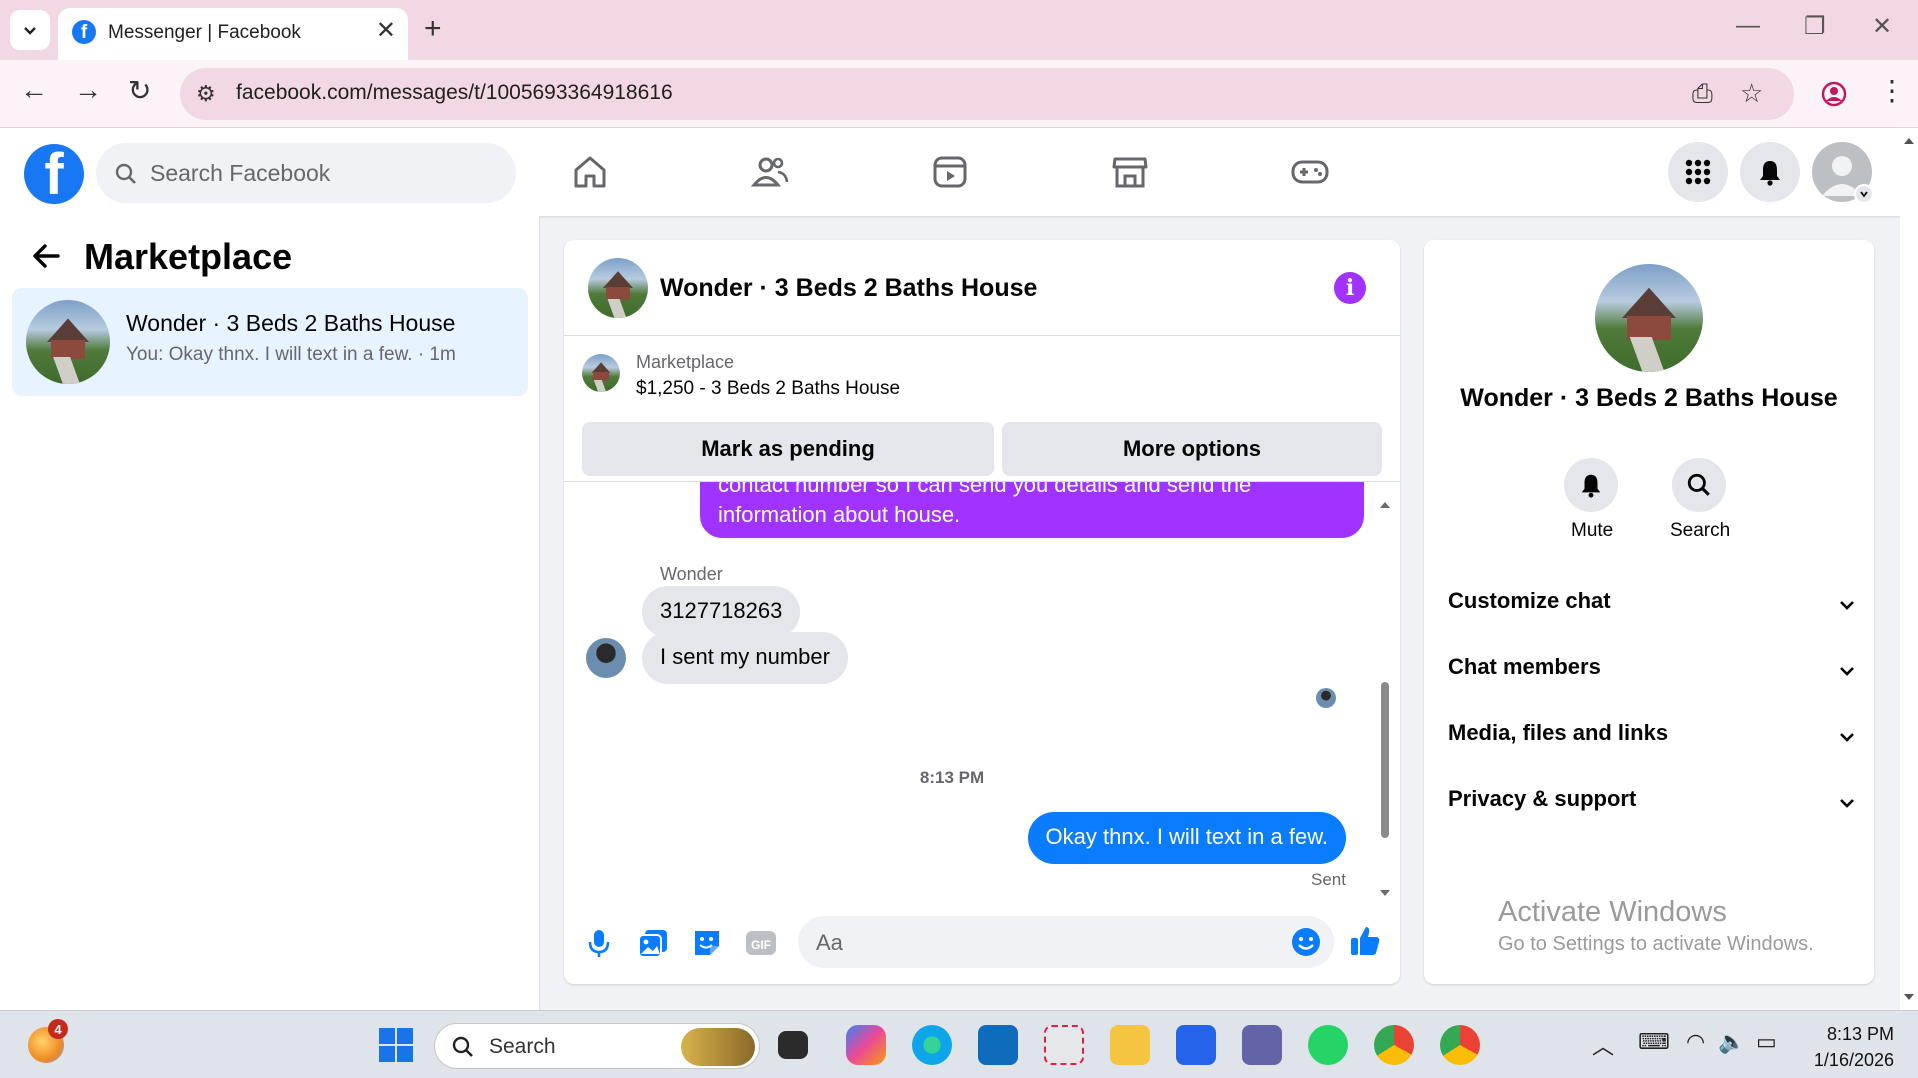 This screenshot has width=1918, height=1078. Describe the element at coordinates (1385, 700) in the screenshot. I see `message-scrollbar` at that location.